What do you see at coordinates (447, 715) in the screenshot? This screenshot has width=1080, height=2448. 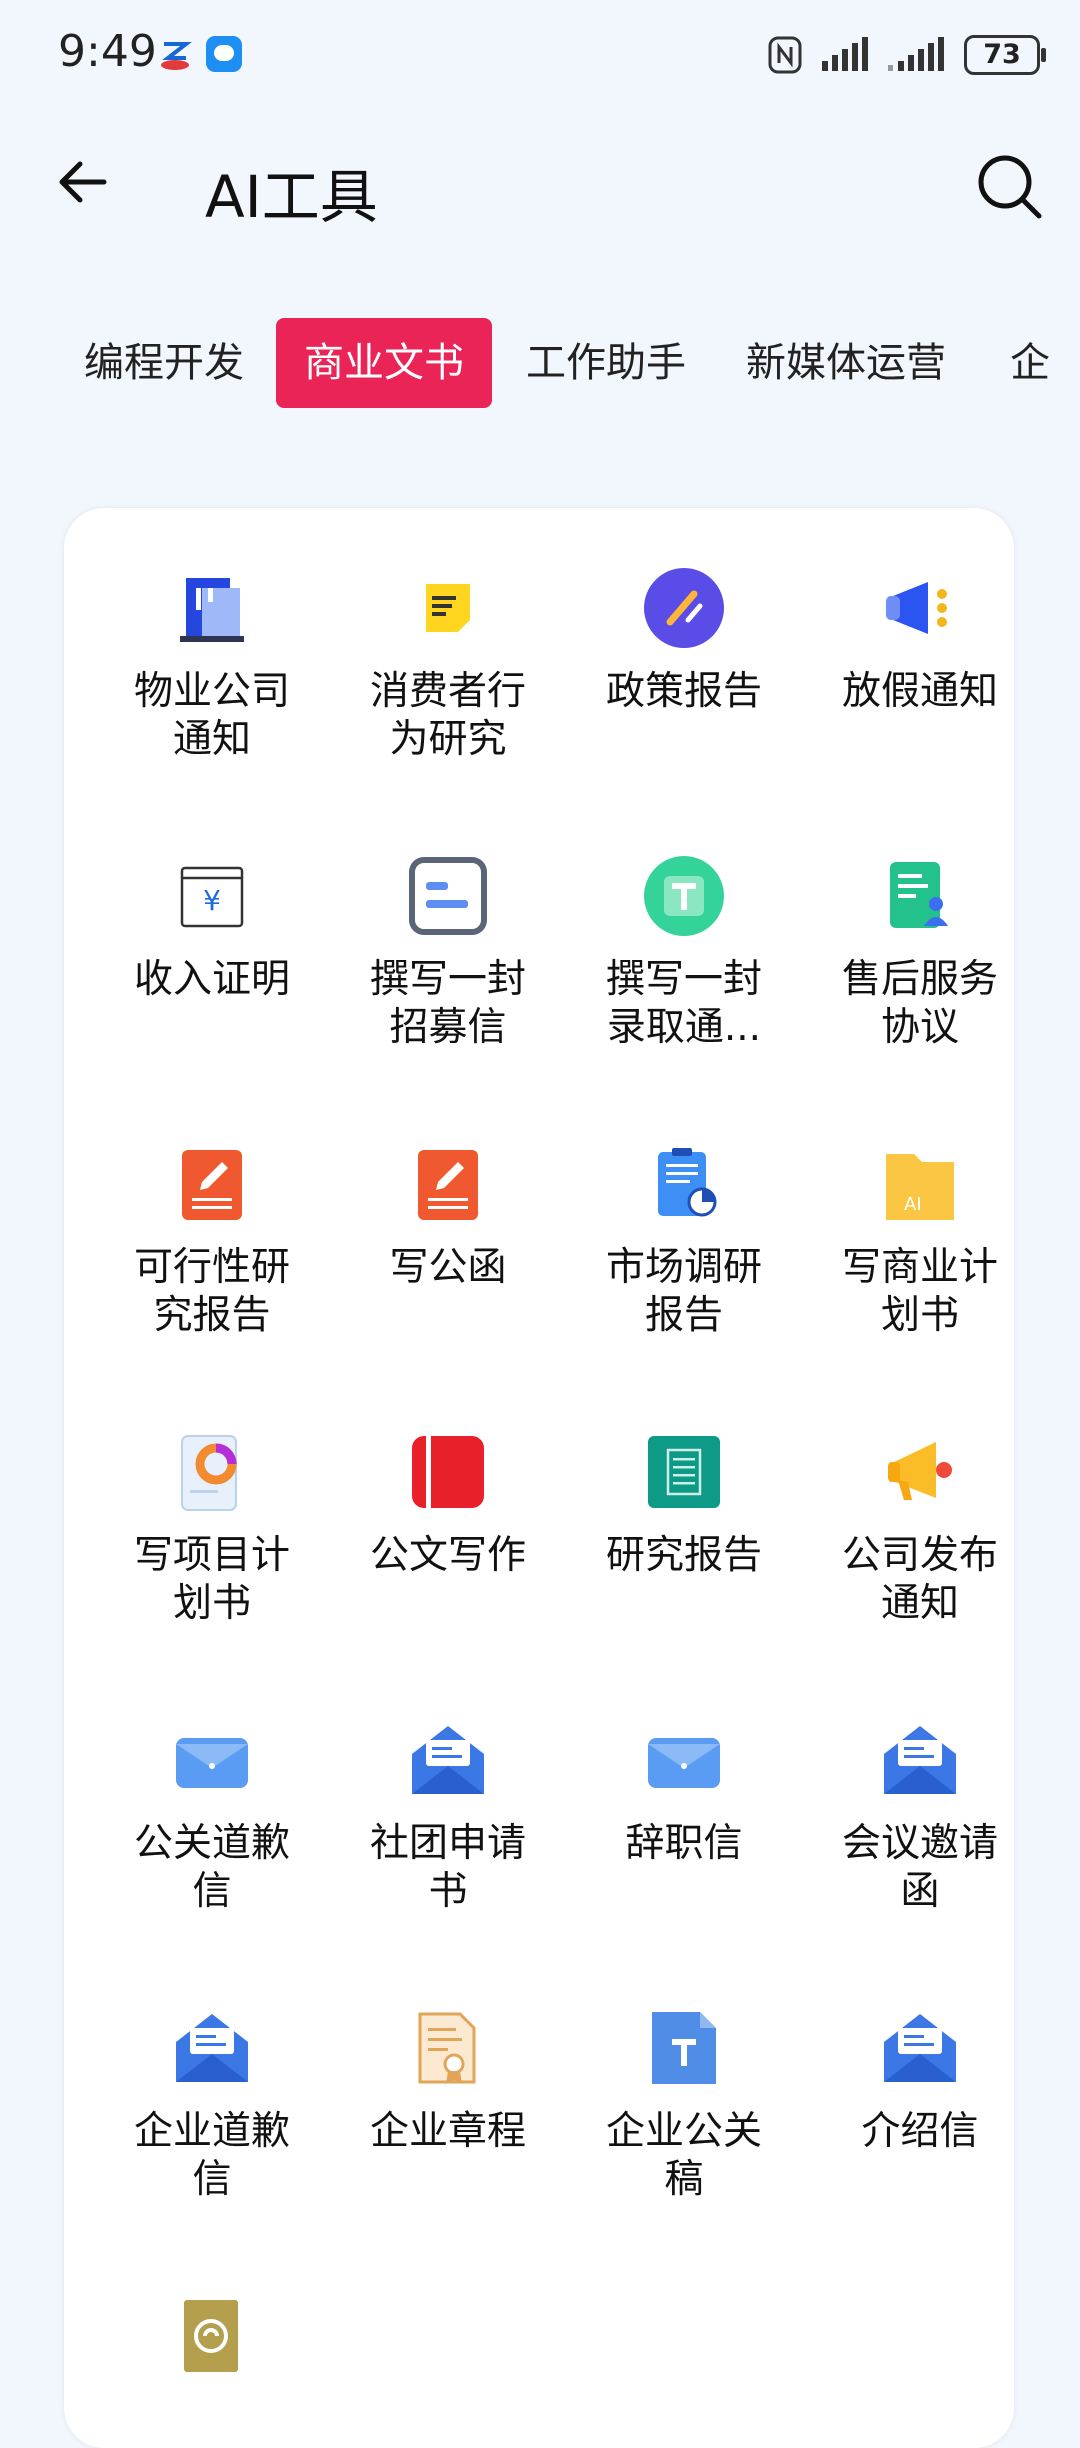 I see `tool-label: 消费者行 为研究` at bounding box center [447, 715].